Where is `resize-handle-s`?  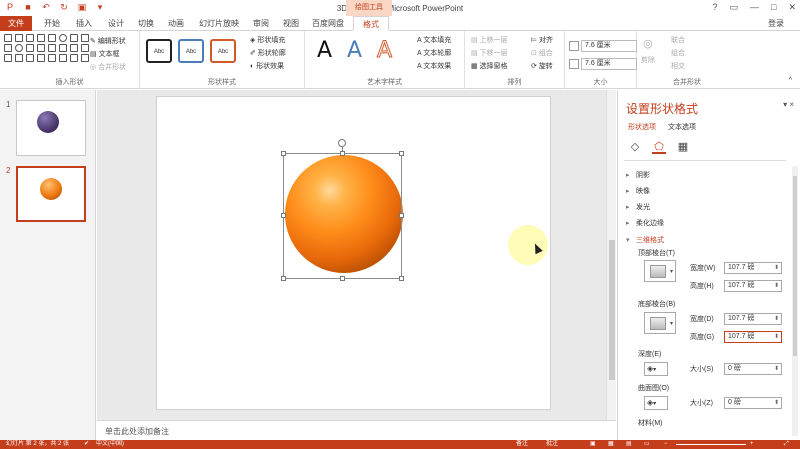 resize-handle-s is located at coordinates (342, 278).